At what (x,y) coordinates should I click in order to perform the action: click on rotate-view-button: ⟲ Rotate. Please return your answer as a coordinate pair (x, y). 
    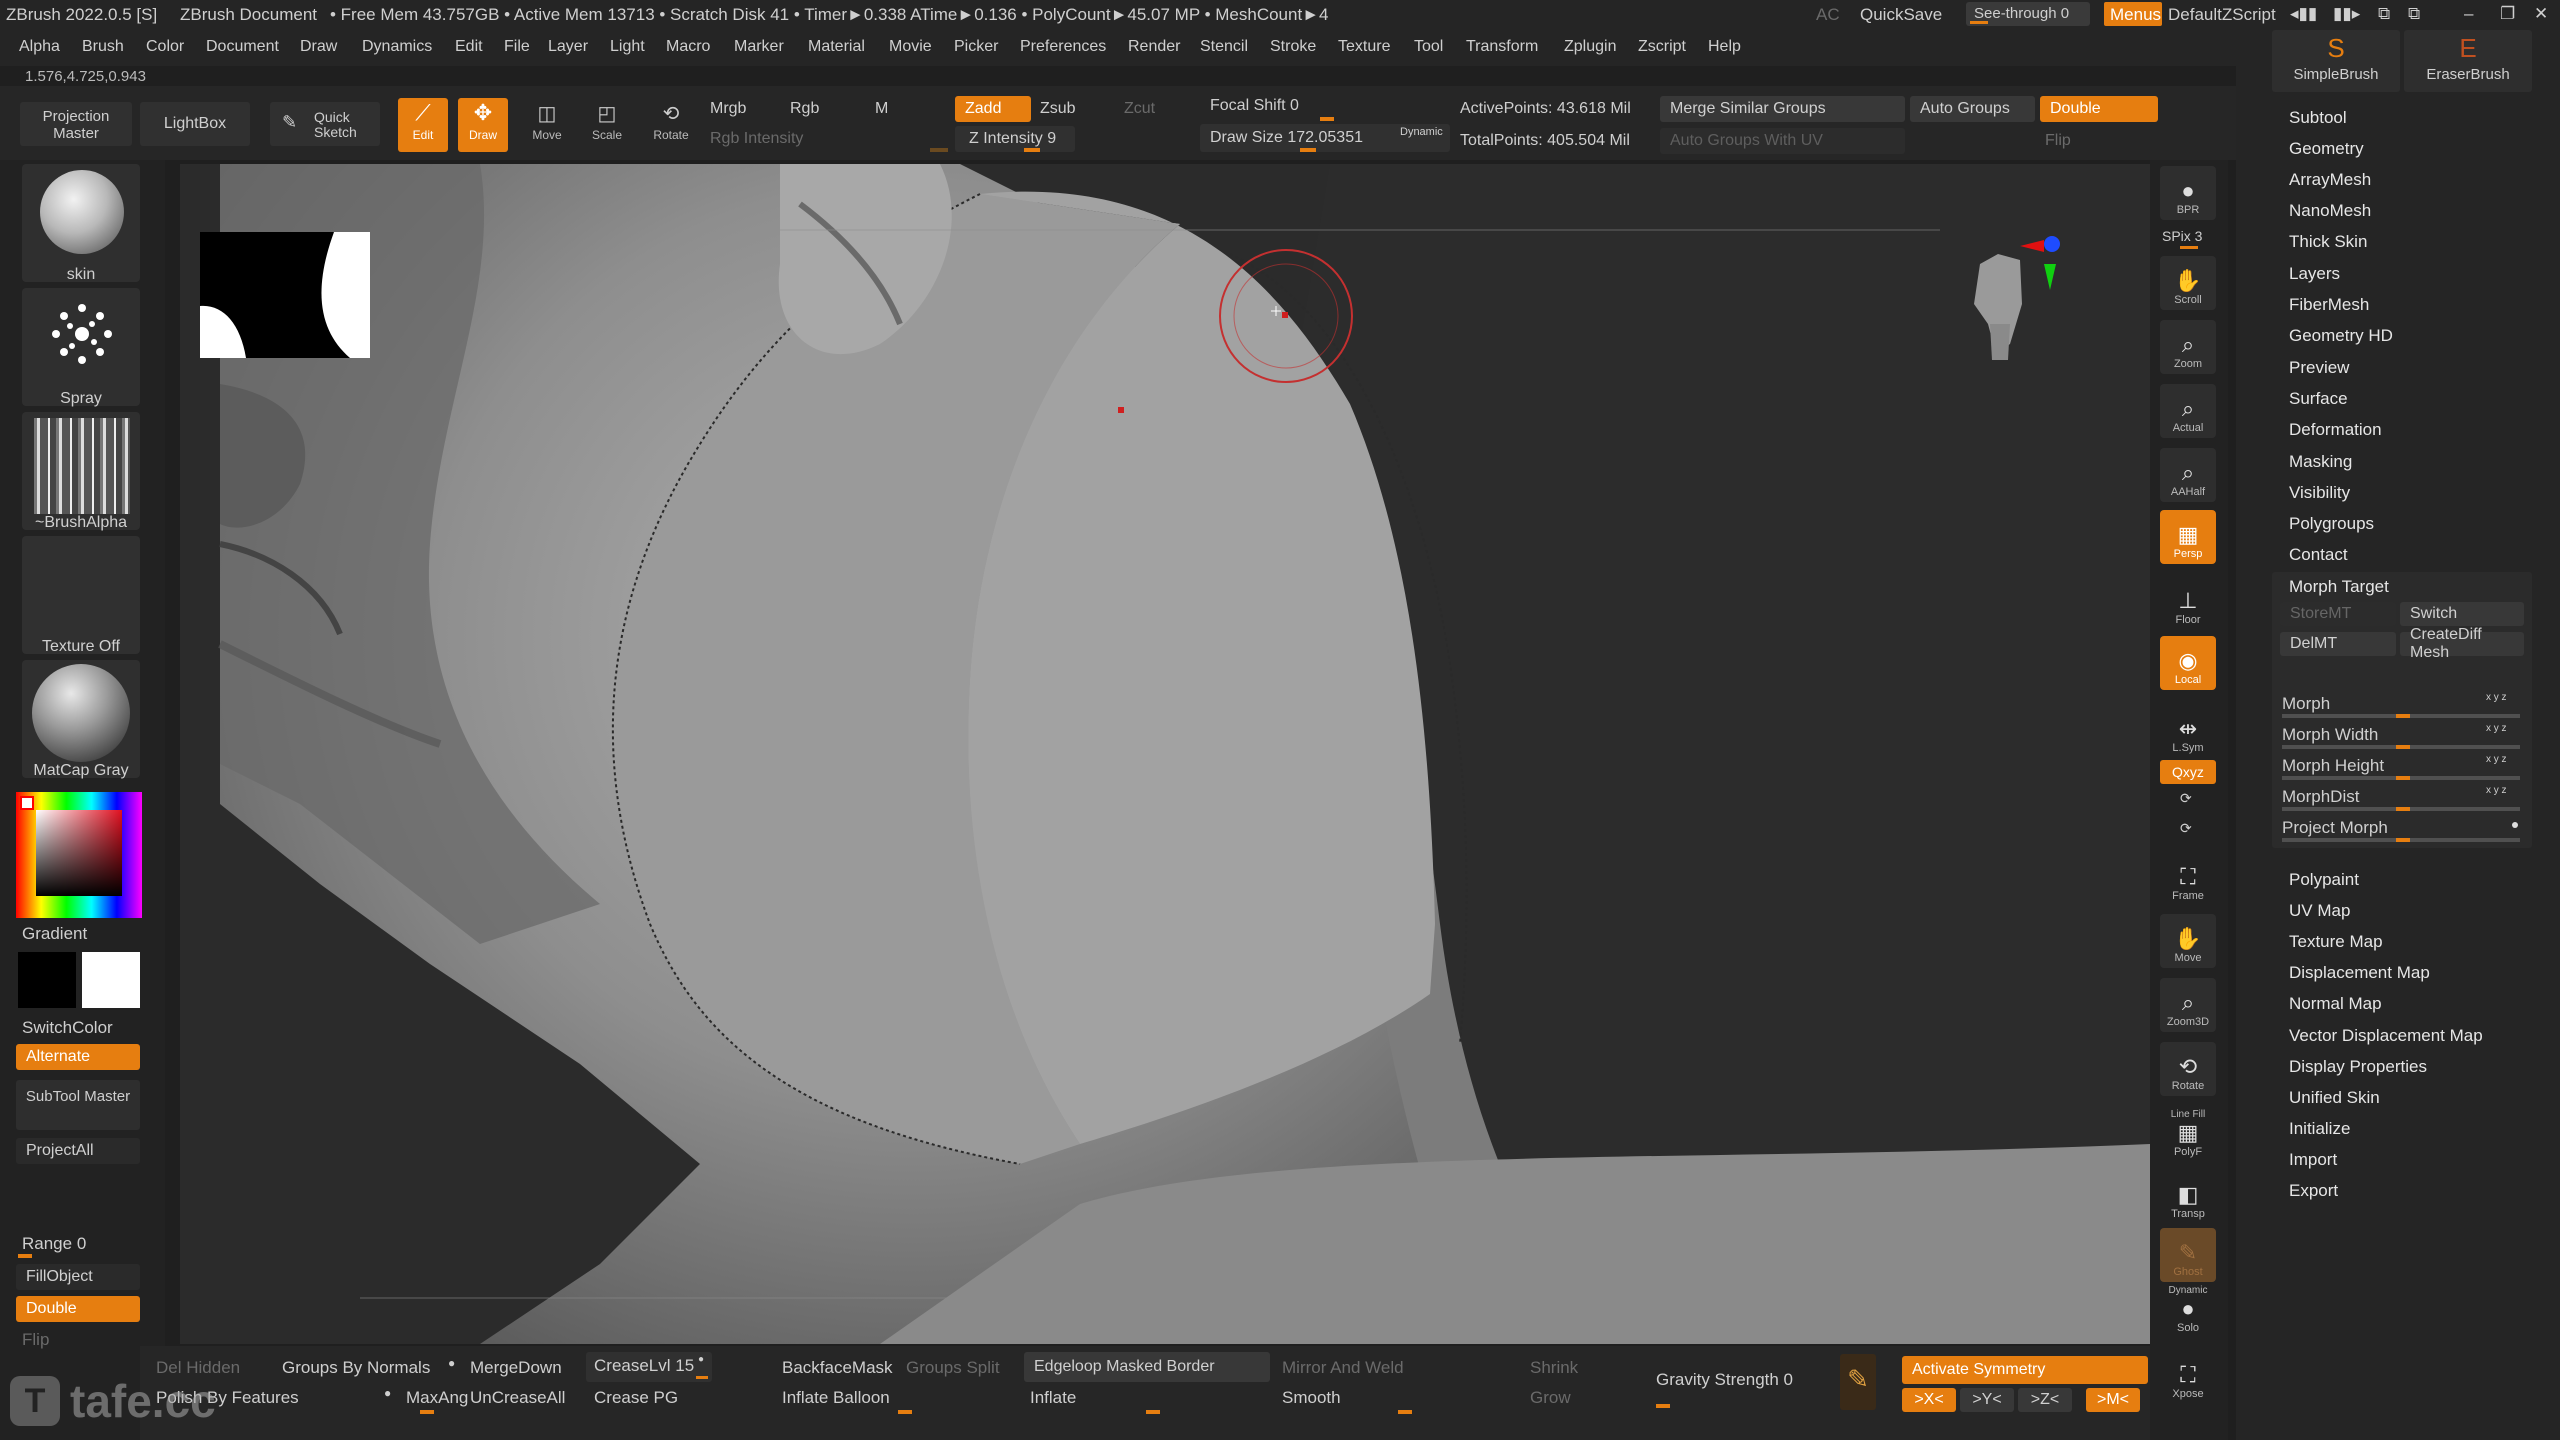
    Looking at the image, I should click on (2188, 1069).